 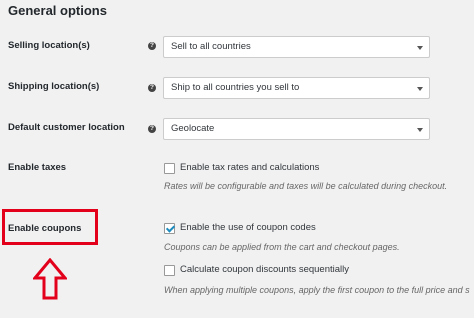 I want to click on shipping-location-value: Ship to all countries you sell to, so click(x=235, y=87).